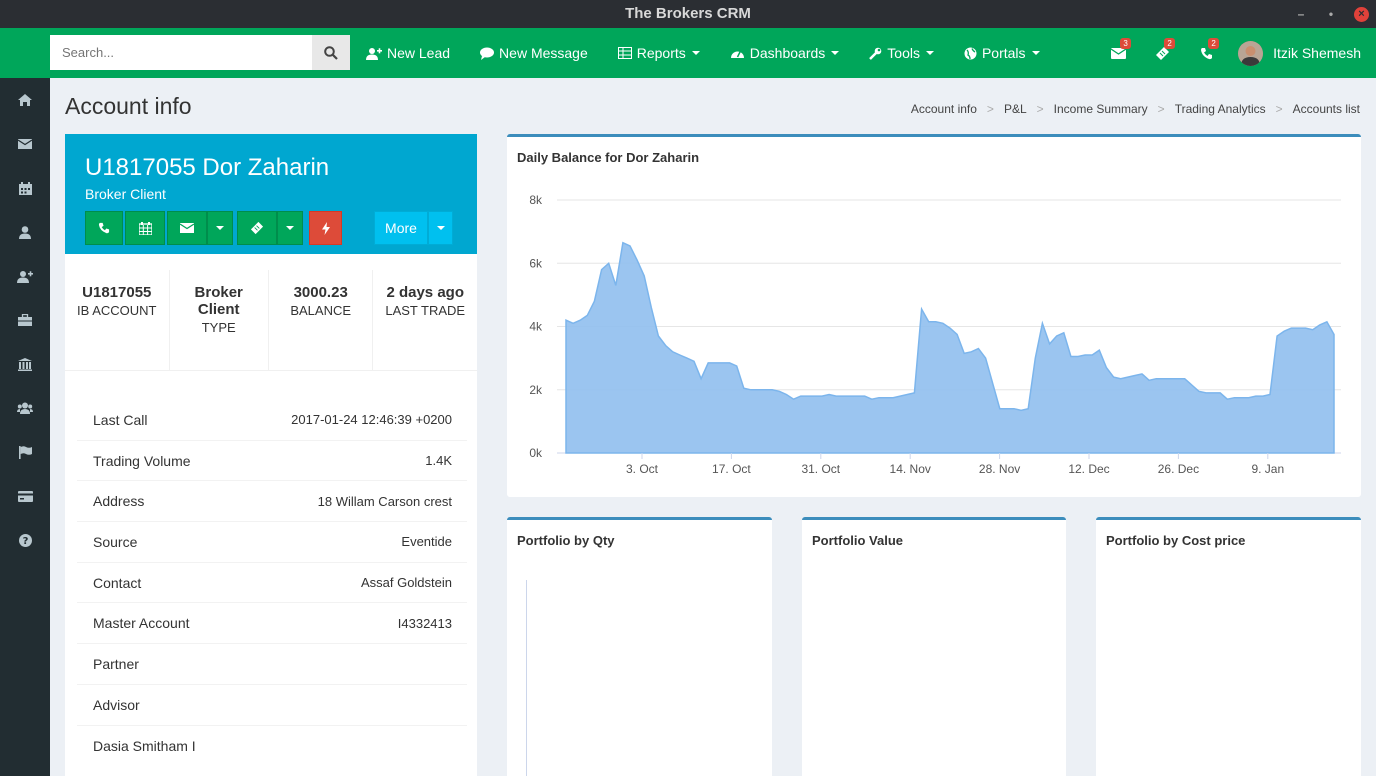 The image size is (1376, 776). Describe the element at coordinates (820, 469) in the screenshot. I see `x-tick-label: 31. Oct` at that location.